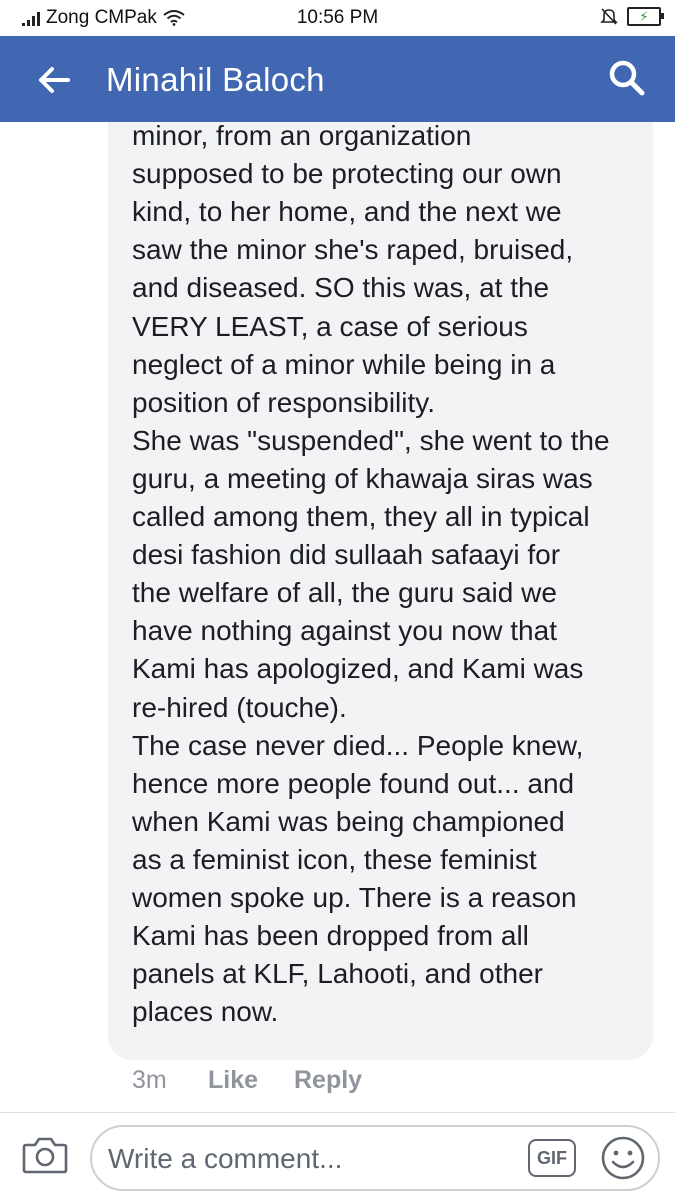  What do you see at coordinates (302, 137) in the screenshot?
I see `comment-line: minor, from an organization` at bounding box center [302, 137].